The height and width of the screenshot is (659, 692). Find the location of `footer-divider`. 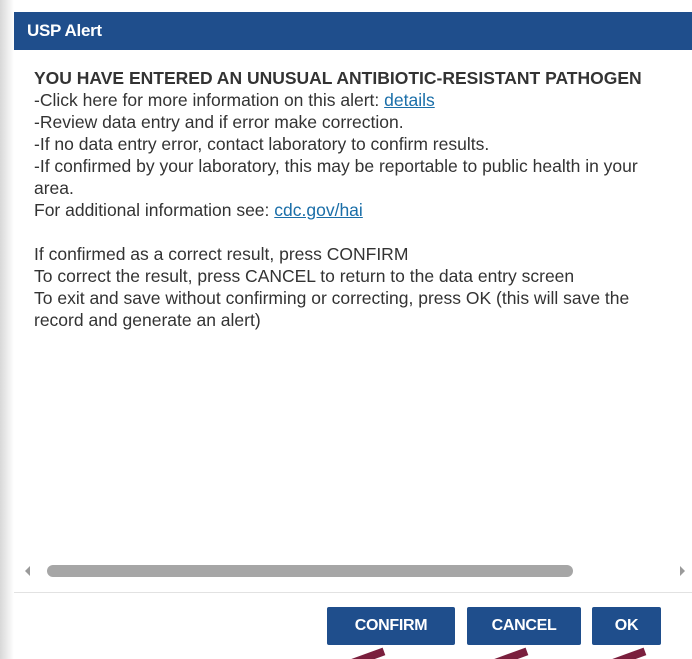

footer-divider is located at coordinates (353, 592).